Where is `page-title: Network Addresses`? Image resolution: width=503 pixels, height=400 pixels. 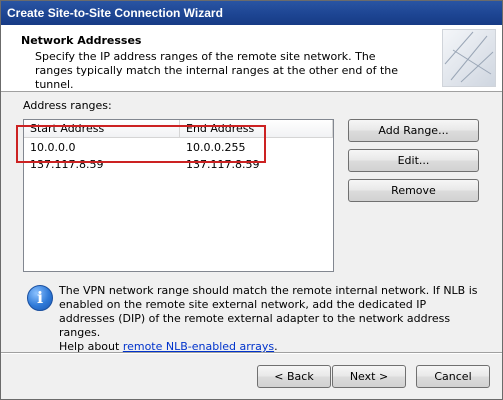
page-title: Network Addresses is located at coordinates (81, 40).